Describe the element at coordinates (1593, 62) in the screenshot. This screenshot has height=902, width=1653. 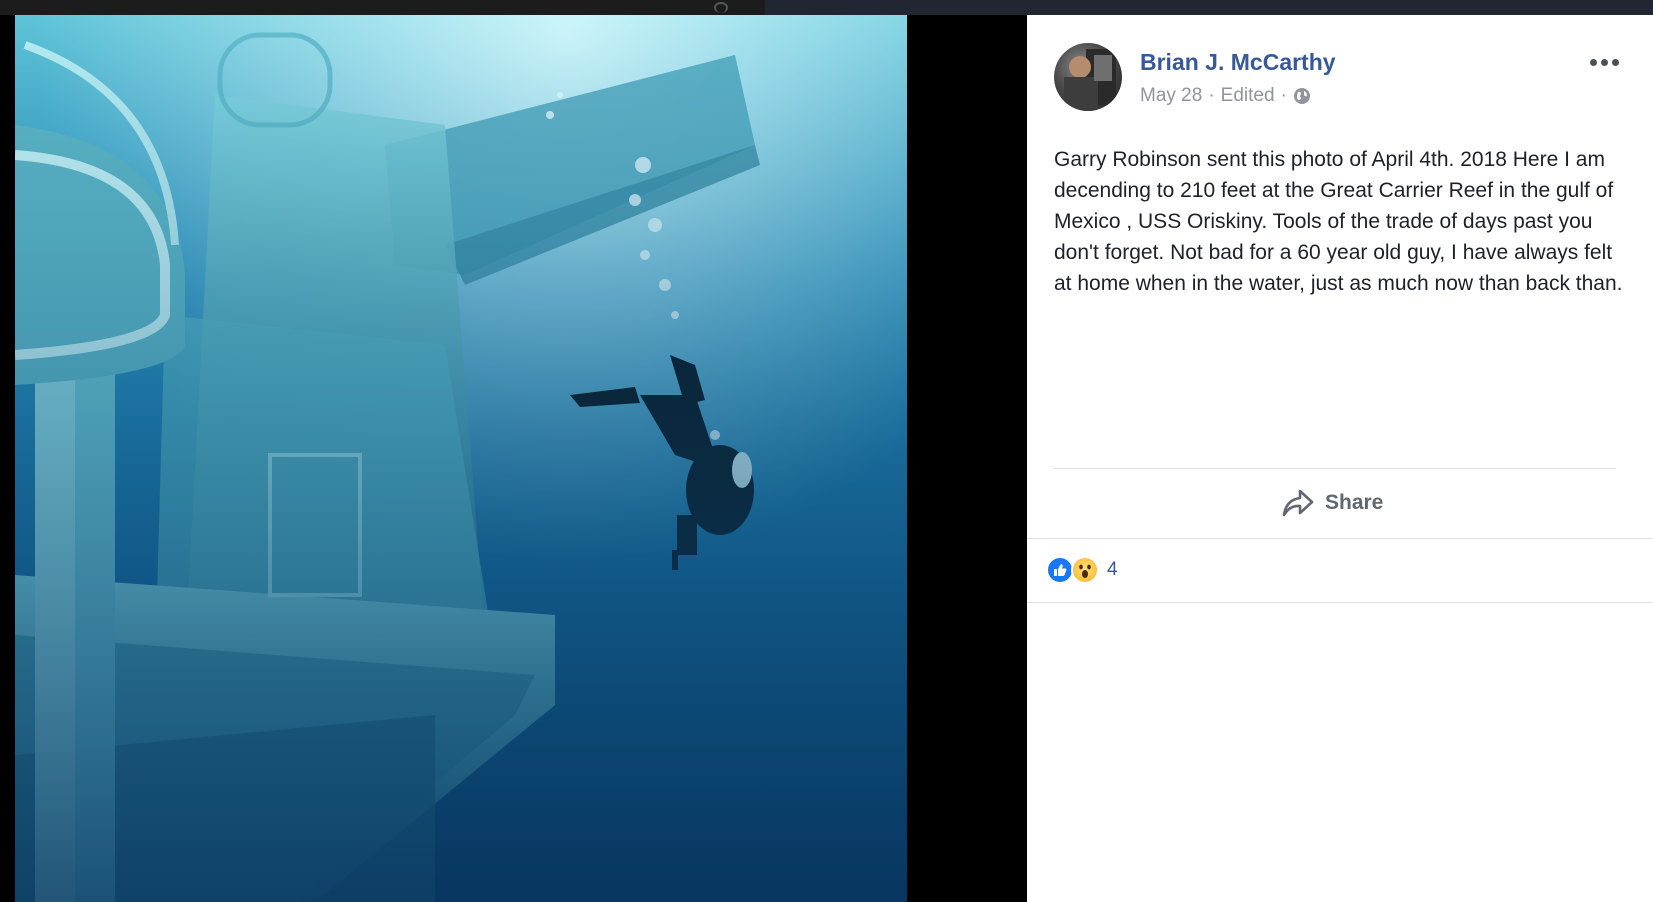
I see `more-options-icon` at that location.